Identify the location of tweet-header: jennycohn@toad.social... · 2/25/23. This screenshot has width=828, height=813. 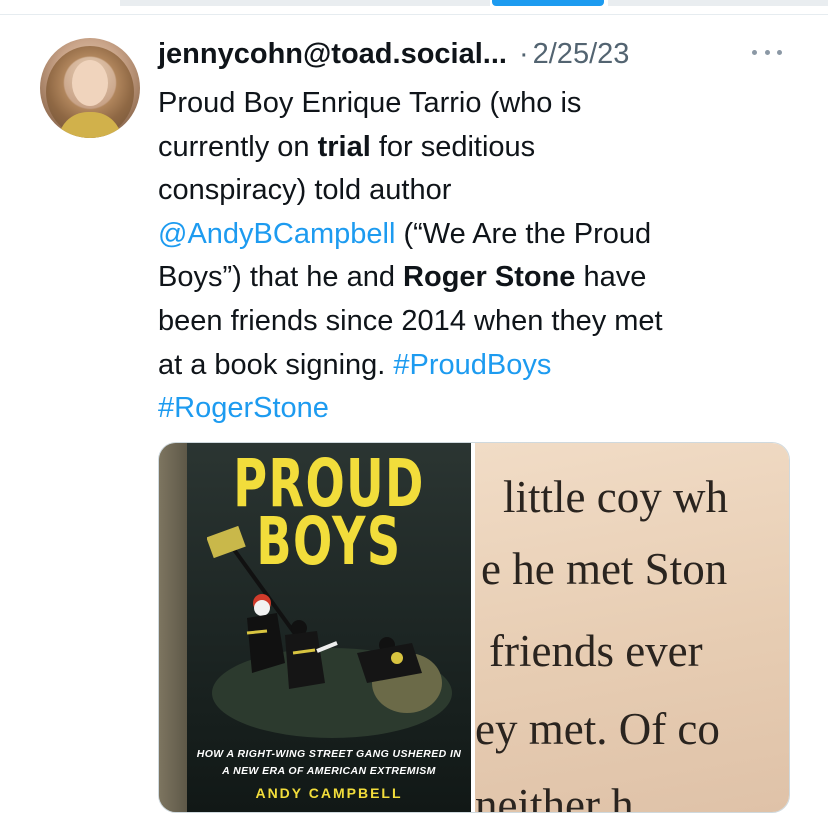
(393, 56).